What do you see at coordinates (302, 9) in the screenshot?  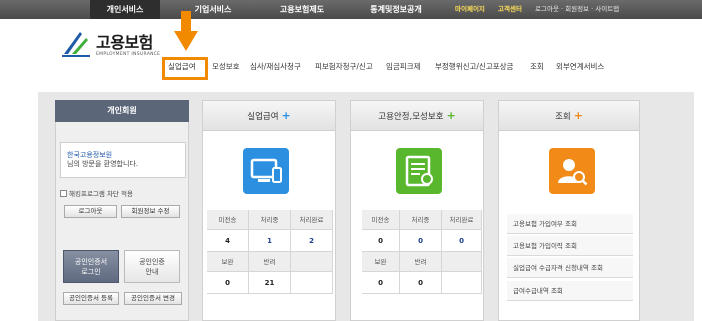 I see `tab-insurance-system: 고용보험제도` at bounding box center [302, 9].